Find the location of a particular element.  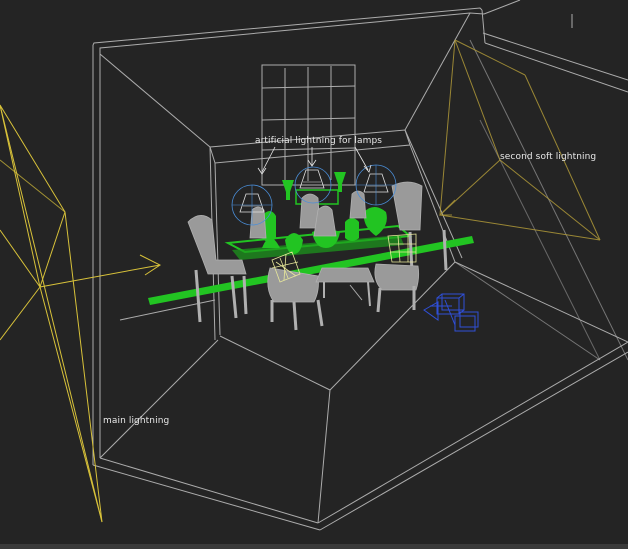

main-lighting-label: main lightning is located at coordinates (136, 421).